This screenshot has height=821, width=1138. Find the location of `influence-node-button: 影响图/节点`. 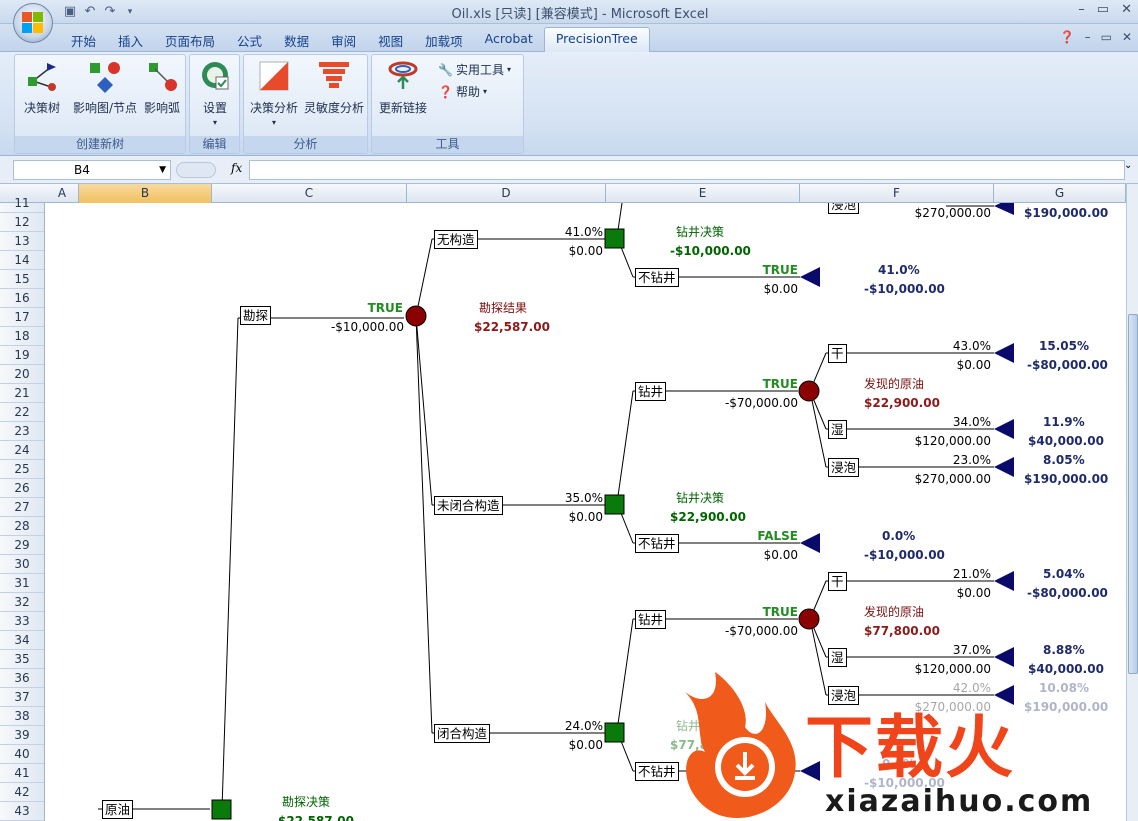

influence-node-button: 影响图/节点 is located at coordinates (105, 87).